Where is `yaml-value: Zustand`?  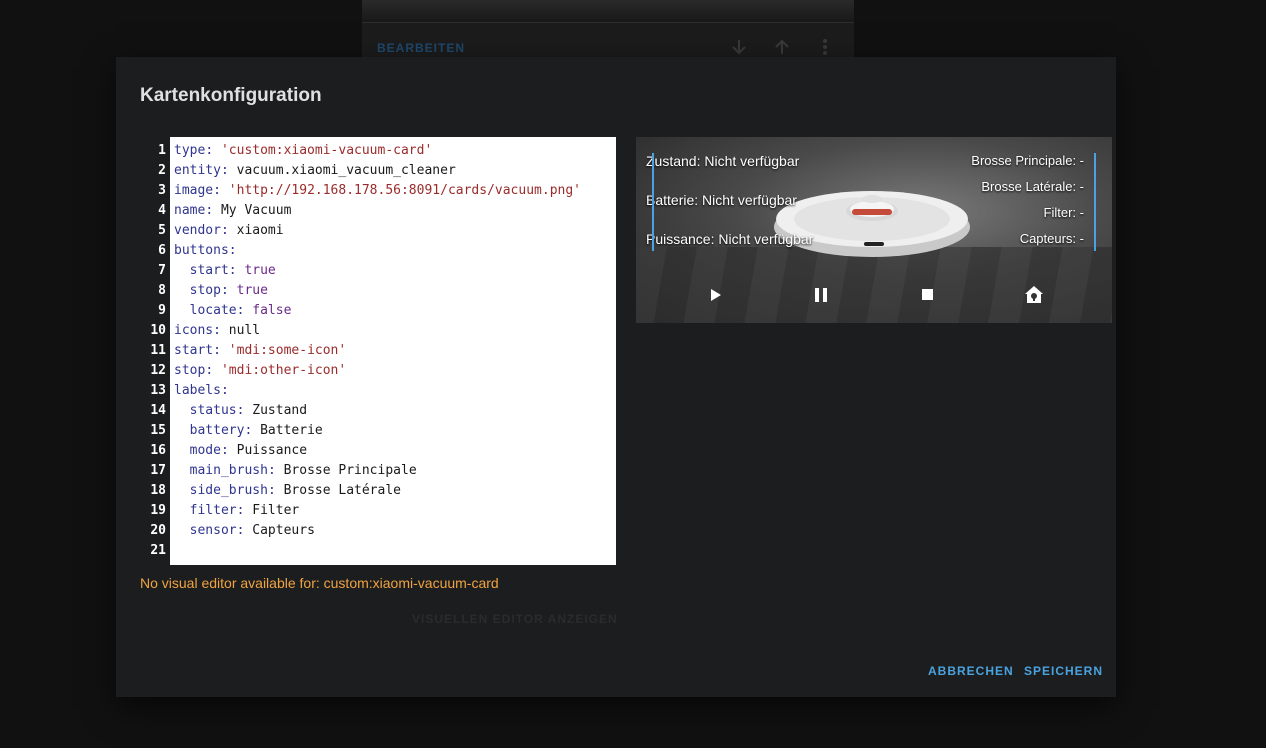 yaml-value: Zustand is located at coordinates (280, 410).